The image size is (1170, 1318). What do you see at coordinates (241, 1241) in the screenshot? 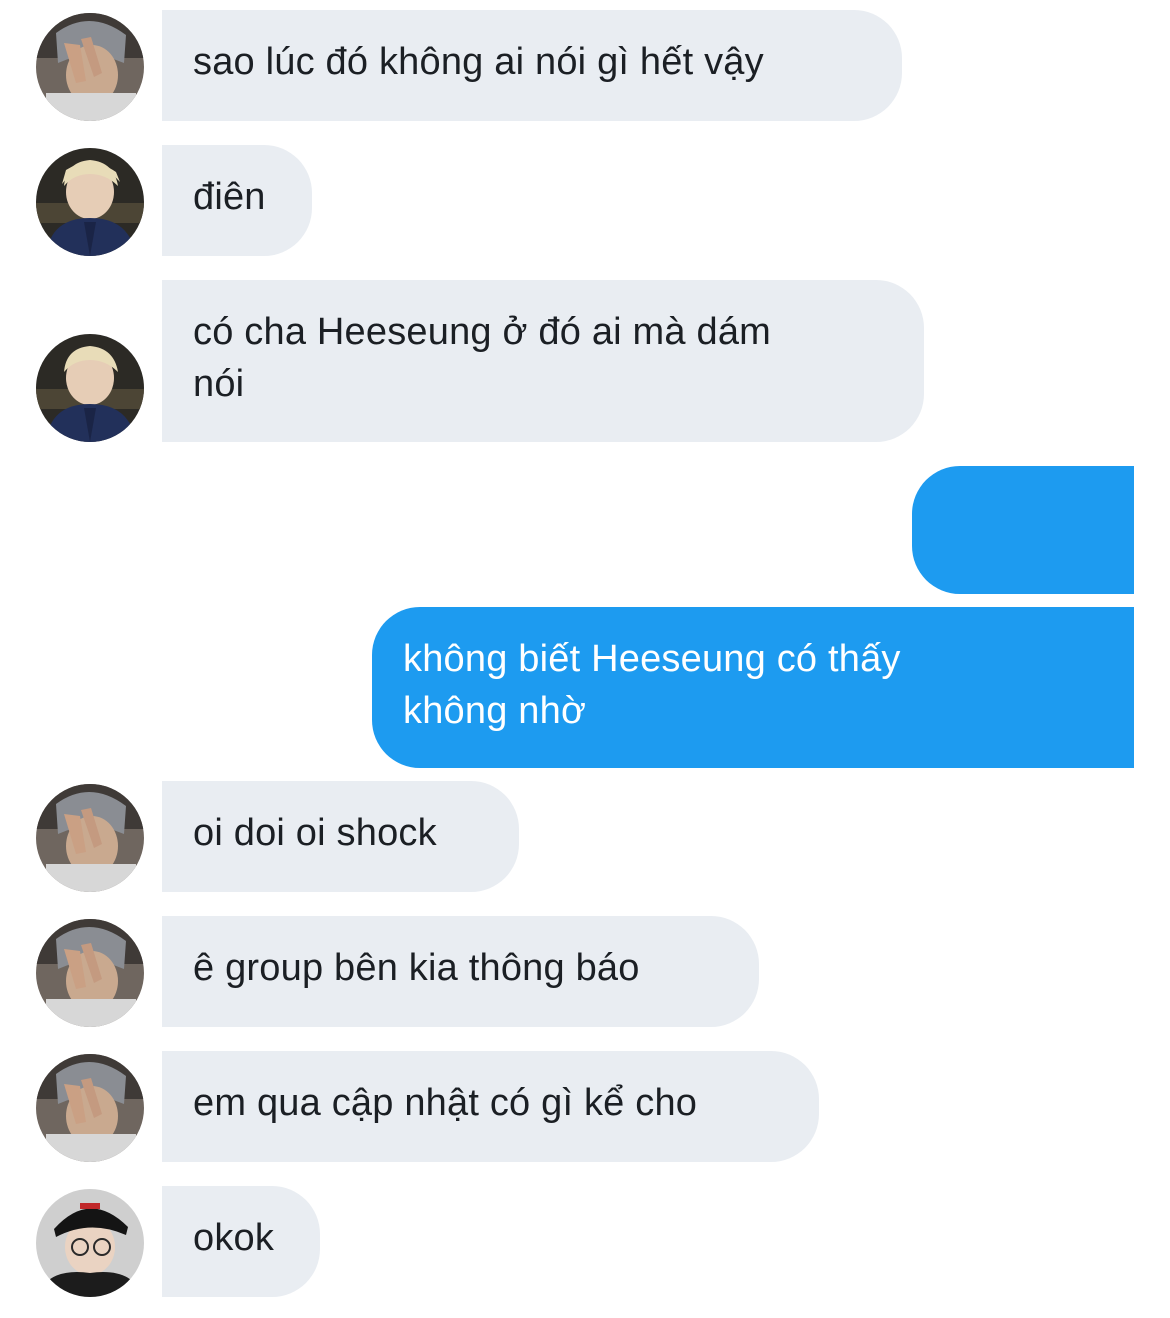
I see `incoming-message-bubble: okok` at bounding box center [241, 1241].